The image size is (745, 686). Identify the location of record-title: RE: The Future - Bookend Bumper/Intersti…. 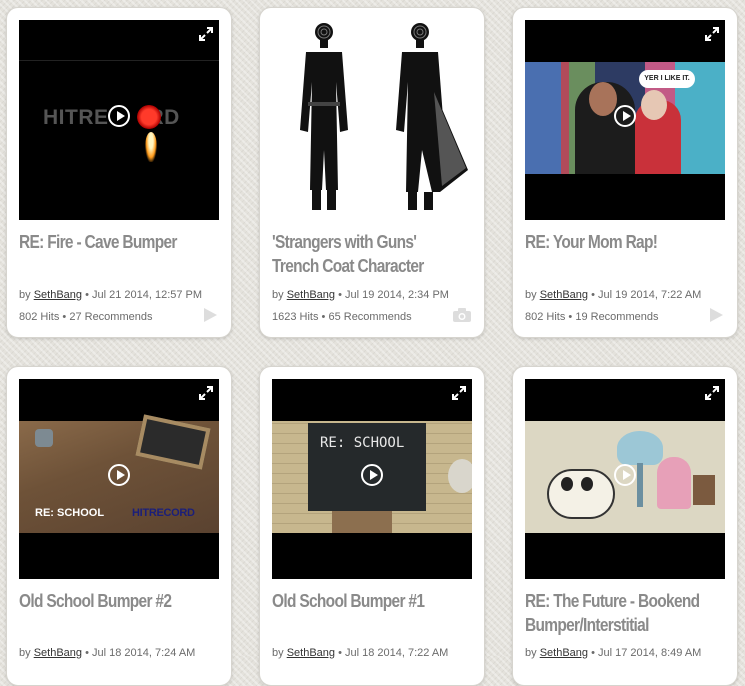
(613, 613).